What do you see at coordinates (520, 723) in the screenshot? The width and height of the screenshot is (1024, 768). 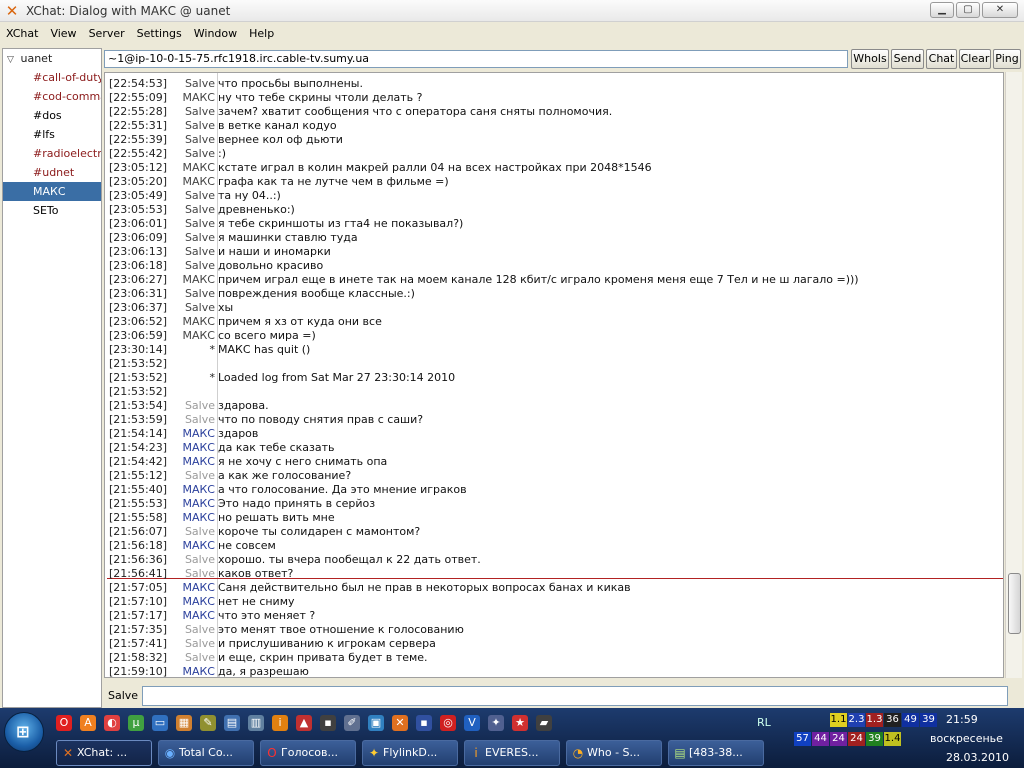 I see `star-icon: ★` at bounding box center [520, 723].